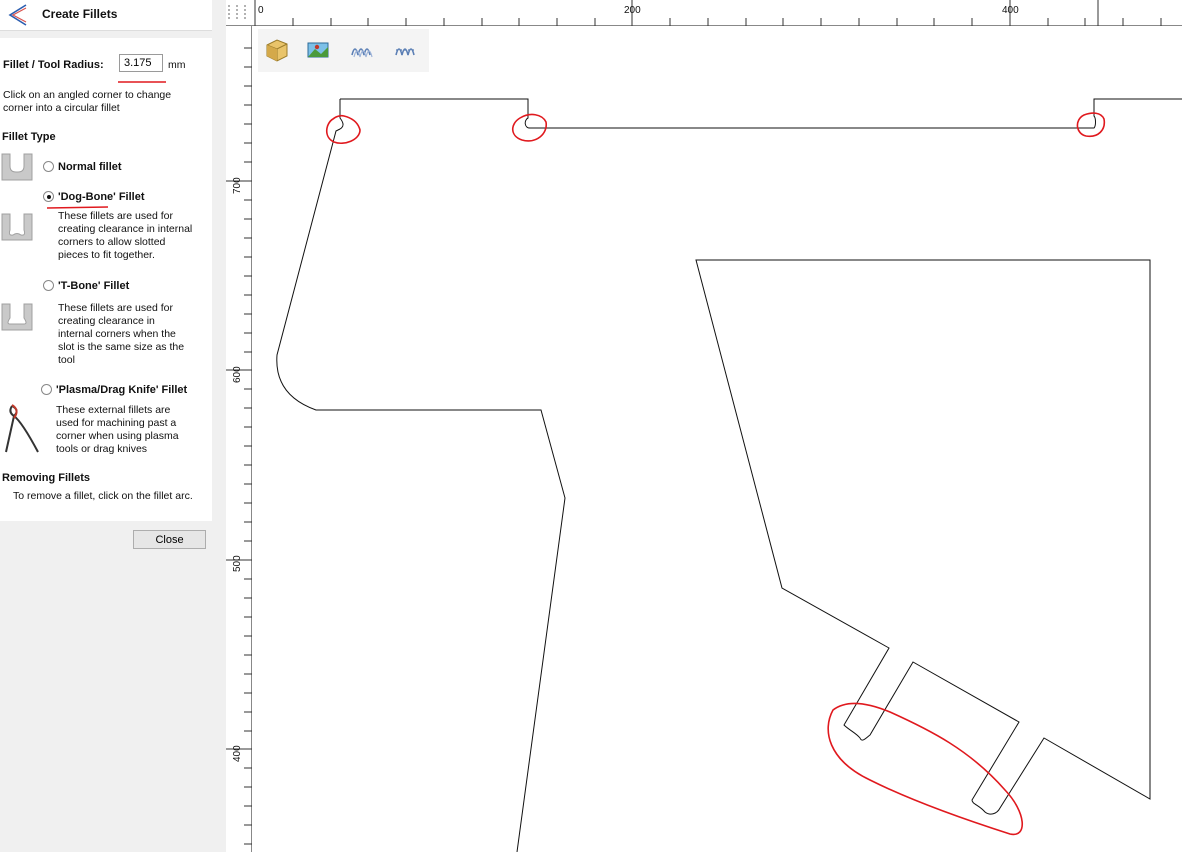 This screenshot has width=1182, height=852. I want to click on normal-fillet-icon, so click(17, 167).